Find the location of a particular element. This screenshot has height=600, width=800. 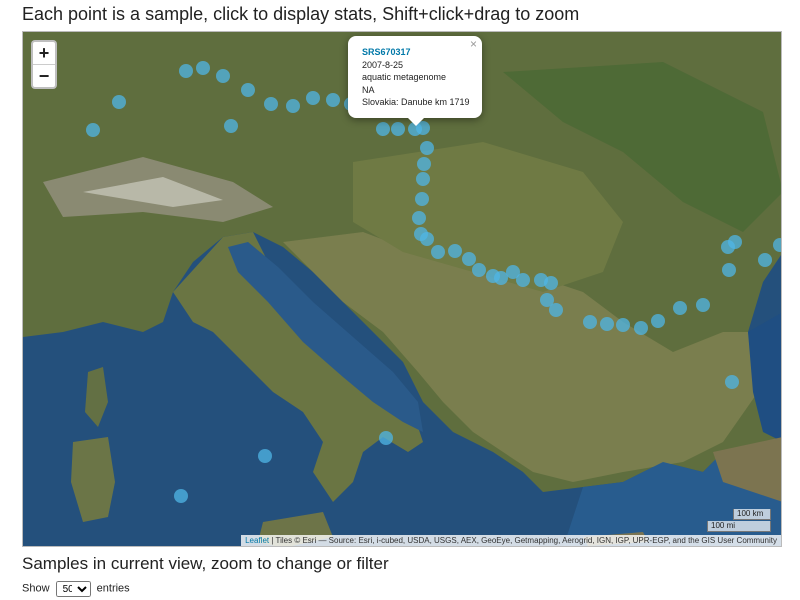

zoom-out-button: − is located at coordinates (44, 76).